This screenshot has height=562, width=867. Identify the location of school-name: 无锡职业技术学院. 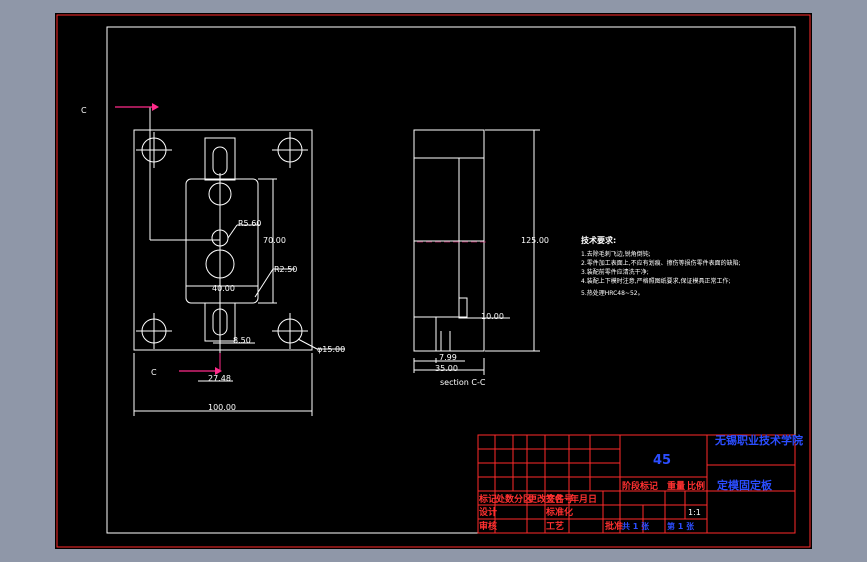
(758, 440).